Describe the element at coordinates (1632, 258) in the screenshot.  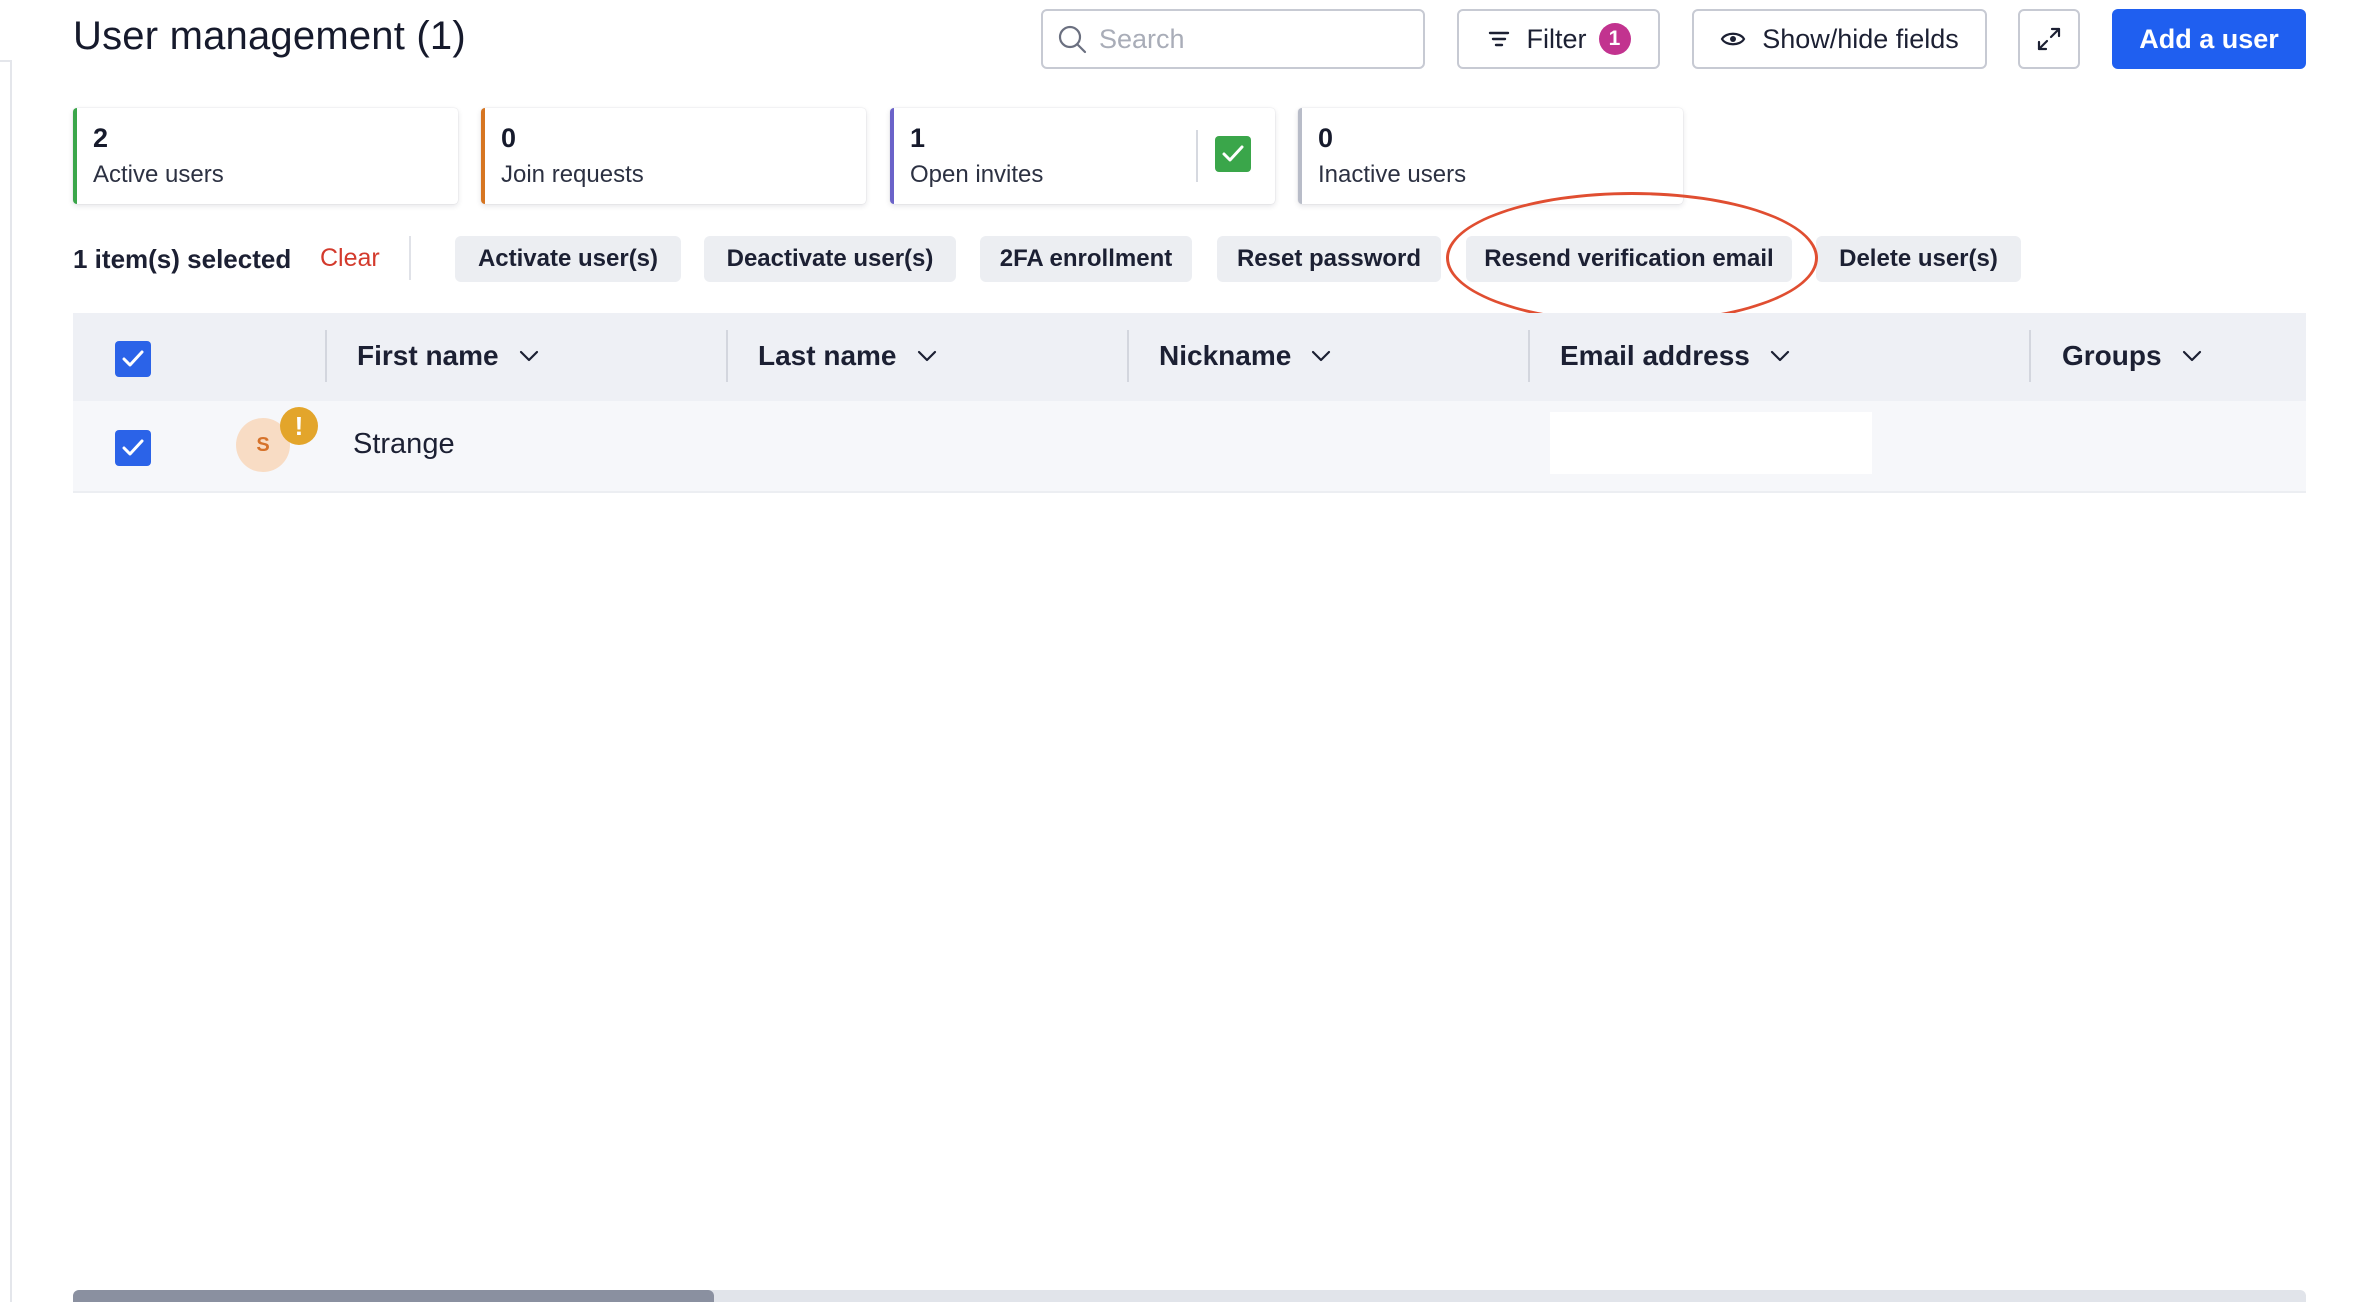
I see `highlight-ellipse` at that location.